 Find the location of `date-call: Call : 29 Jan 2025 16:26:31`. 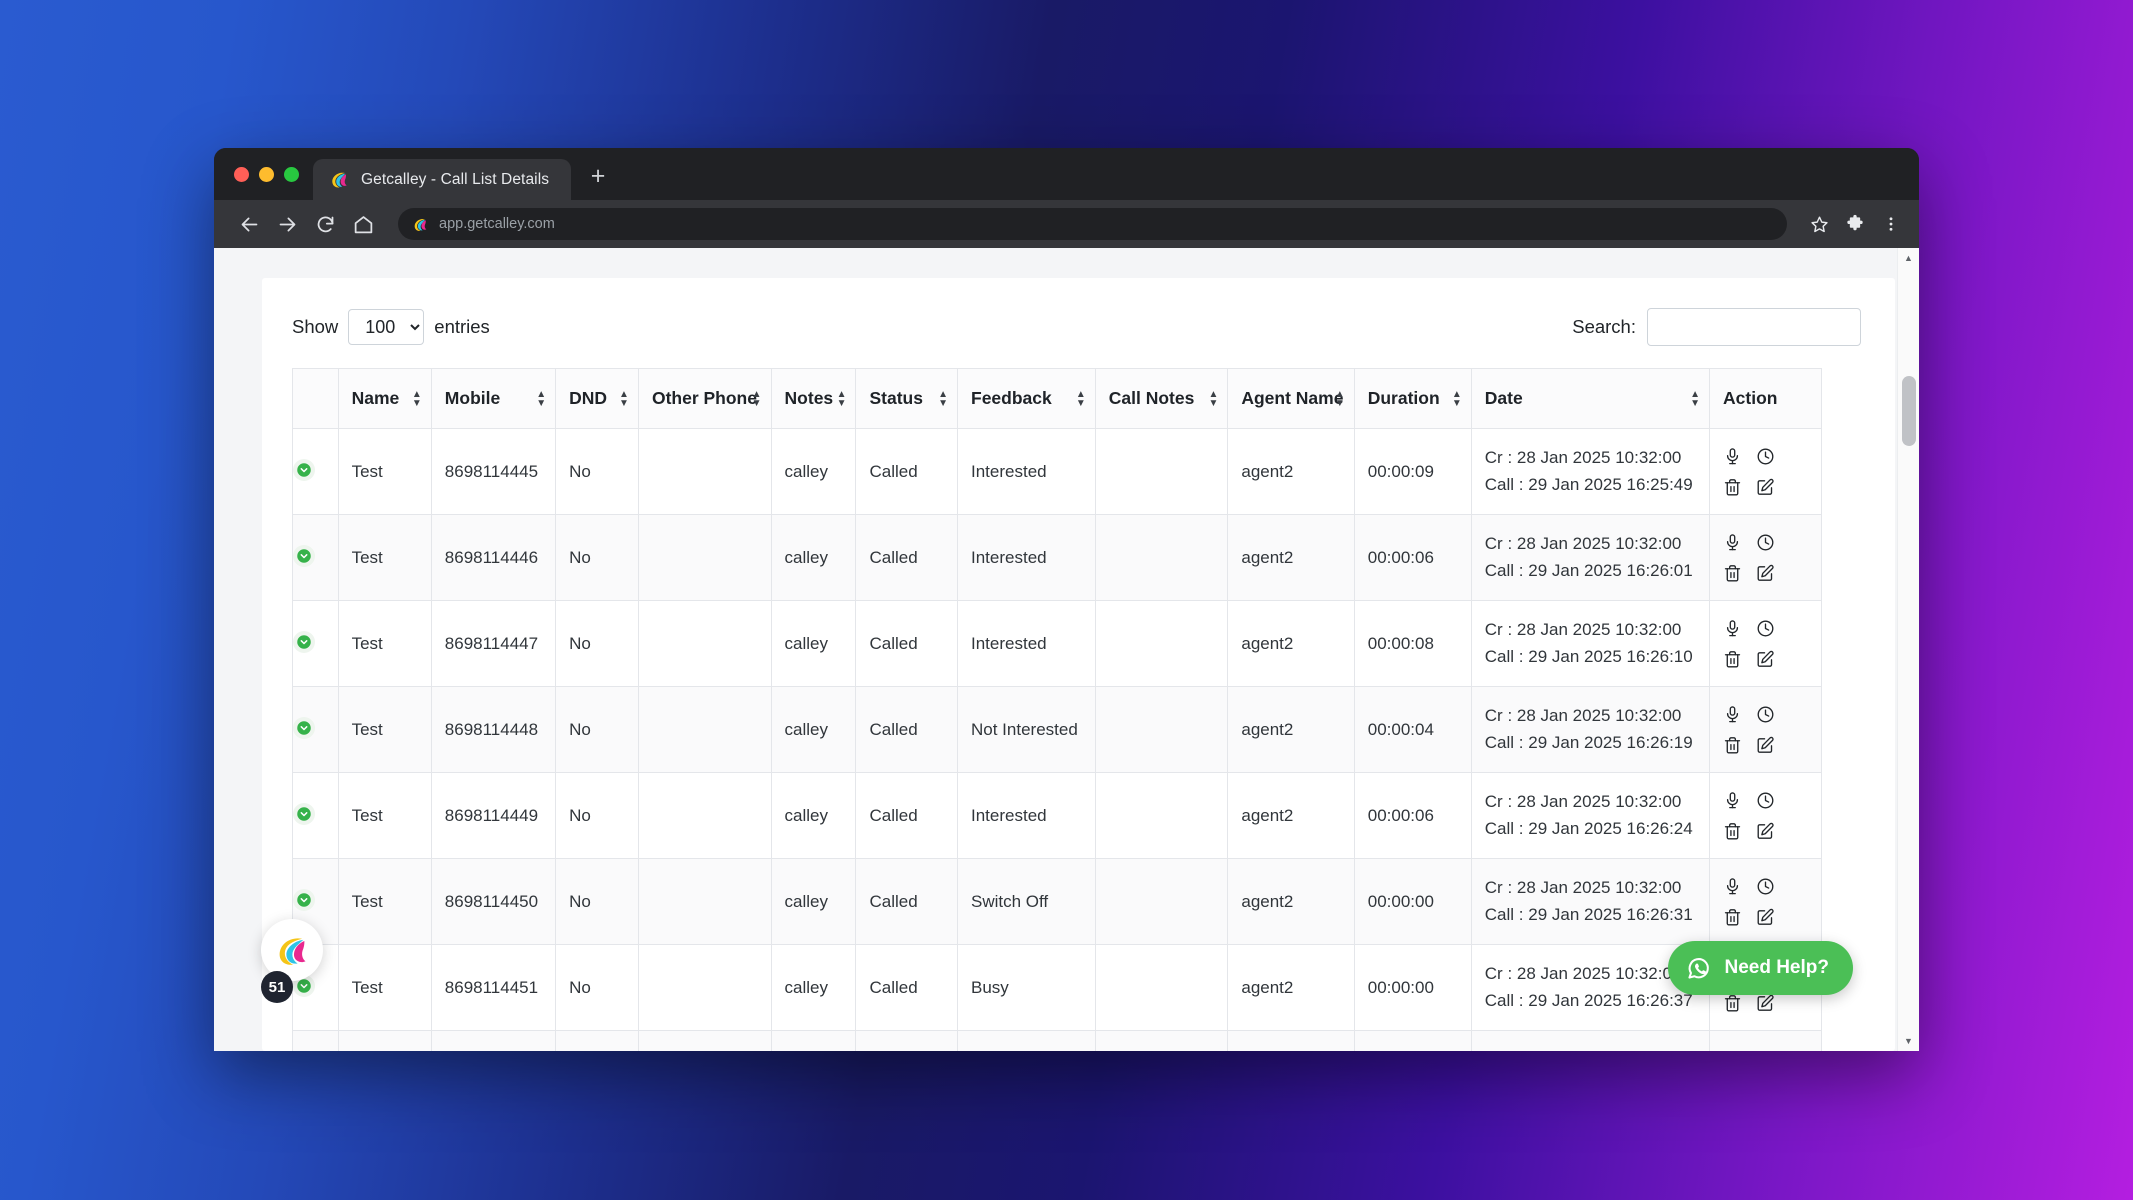

date-call: Call : 29 Jan 2025 16:26:31 is located at coordinates (1588, 914).